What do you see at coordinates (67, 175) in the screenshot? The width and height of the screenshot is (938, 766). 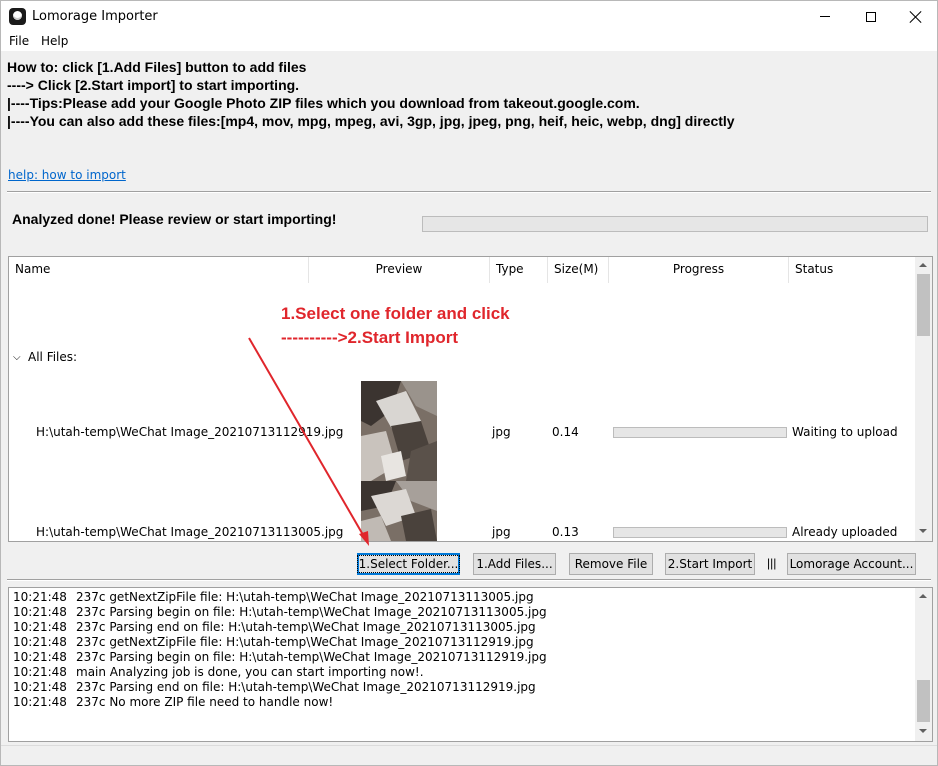 I see `help-how-to-import-link: help: how to import` at bounding box center [67, 175].